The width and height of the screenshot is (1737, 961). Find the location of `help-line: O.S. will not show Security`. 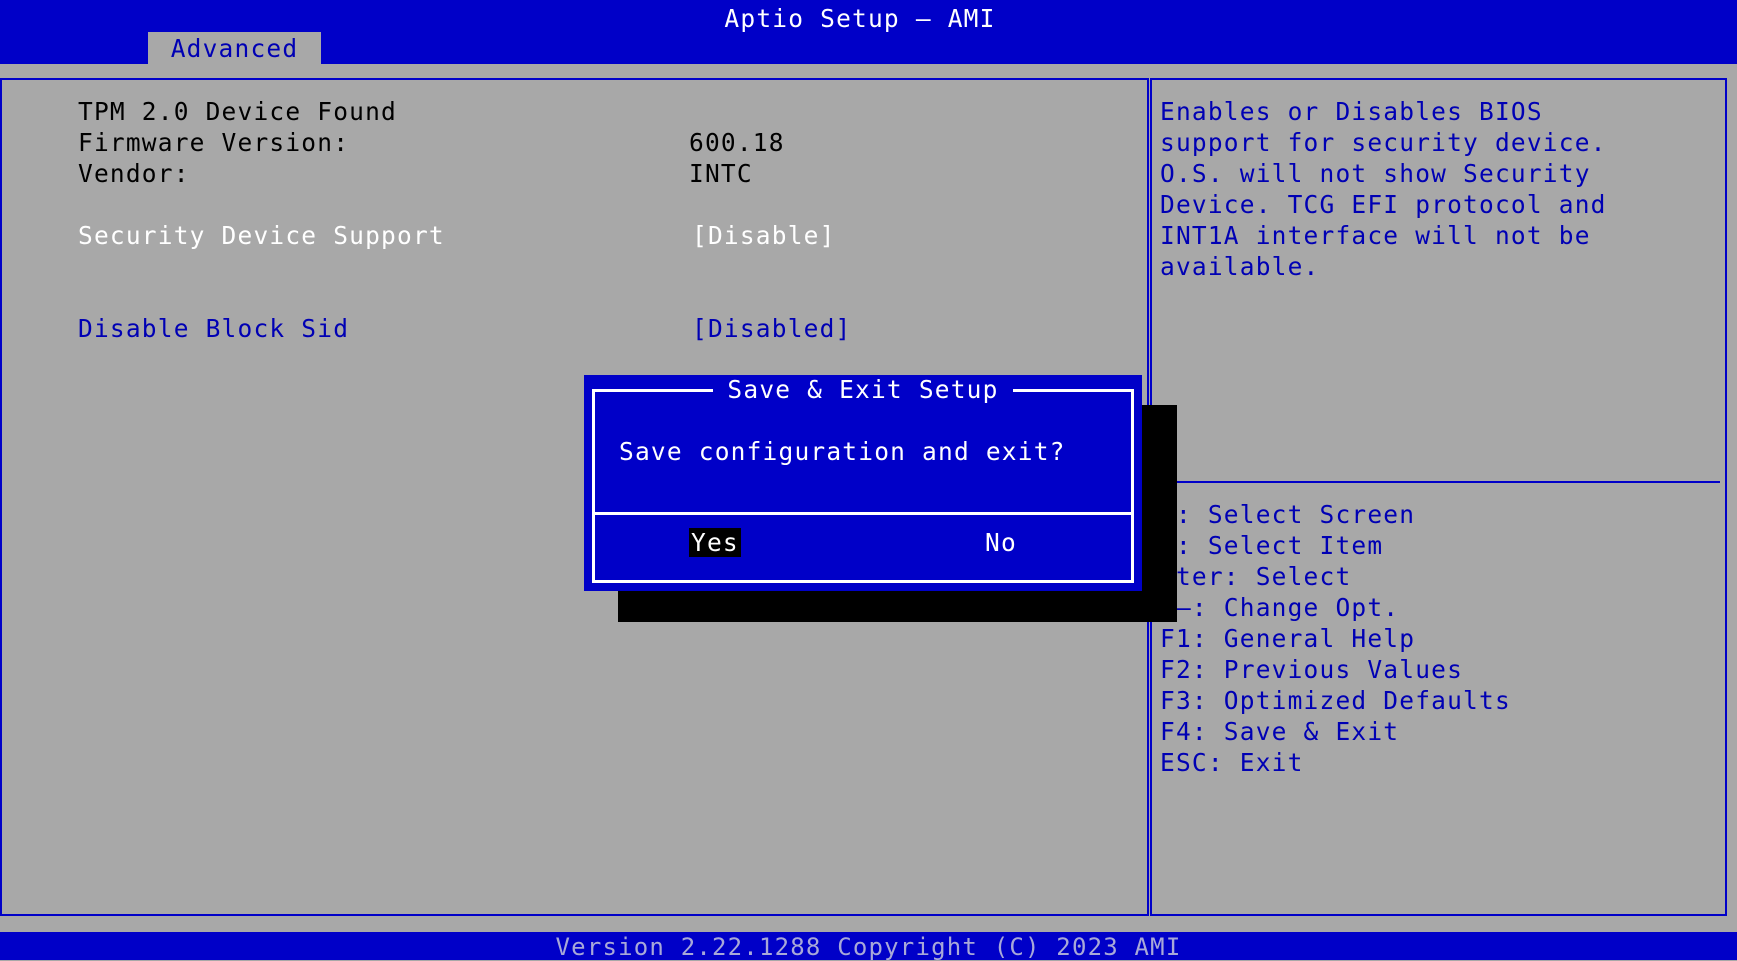

help-line: O.S. will not show Security is located at coordinates (1375, 173).